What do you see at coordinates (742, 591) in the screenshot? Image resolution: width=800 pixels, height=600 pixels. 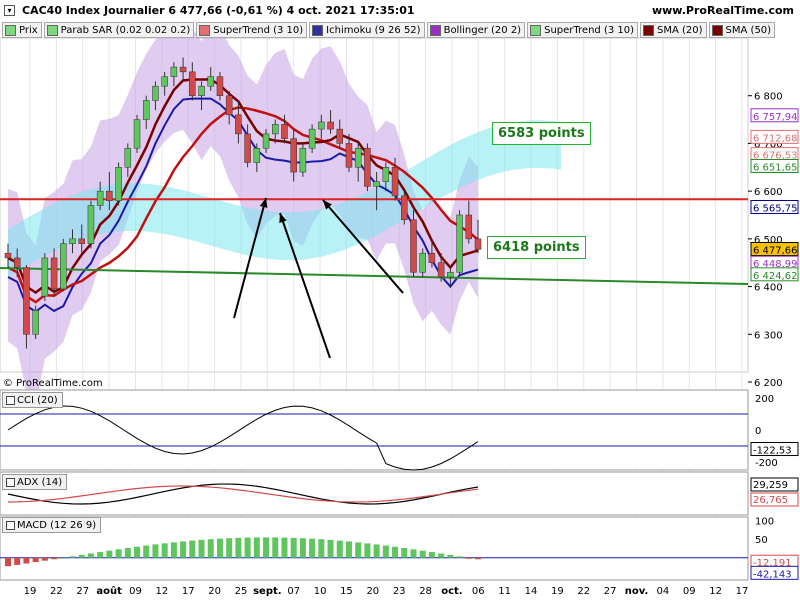 I see `x-tick-label: 17` at bounding box center [742, 591].